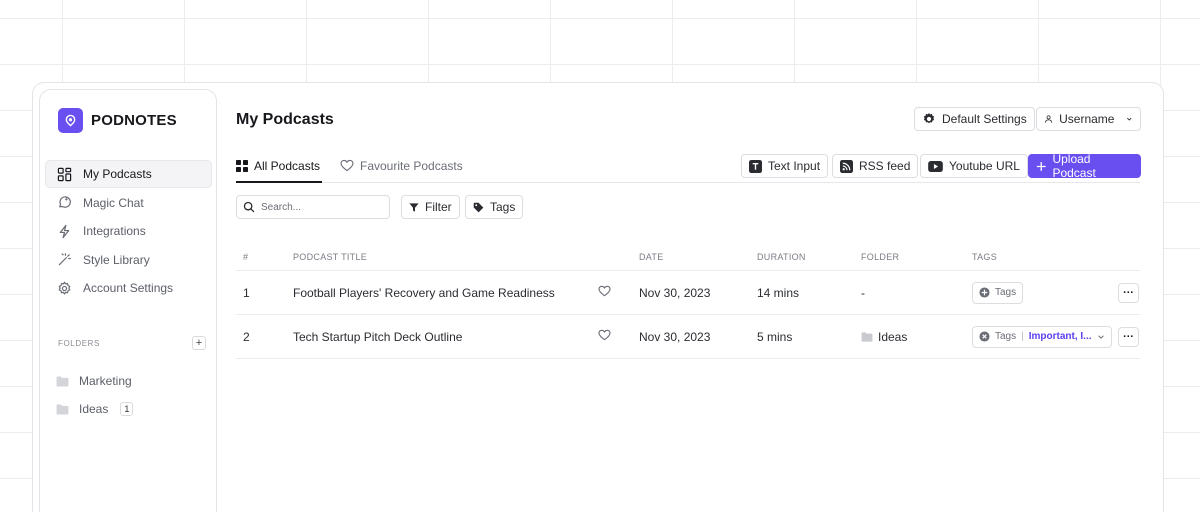  Describe the element at coordinates (105, 381) in the screenshot. I see `folder-label: Marketing` at that location.